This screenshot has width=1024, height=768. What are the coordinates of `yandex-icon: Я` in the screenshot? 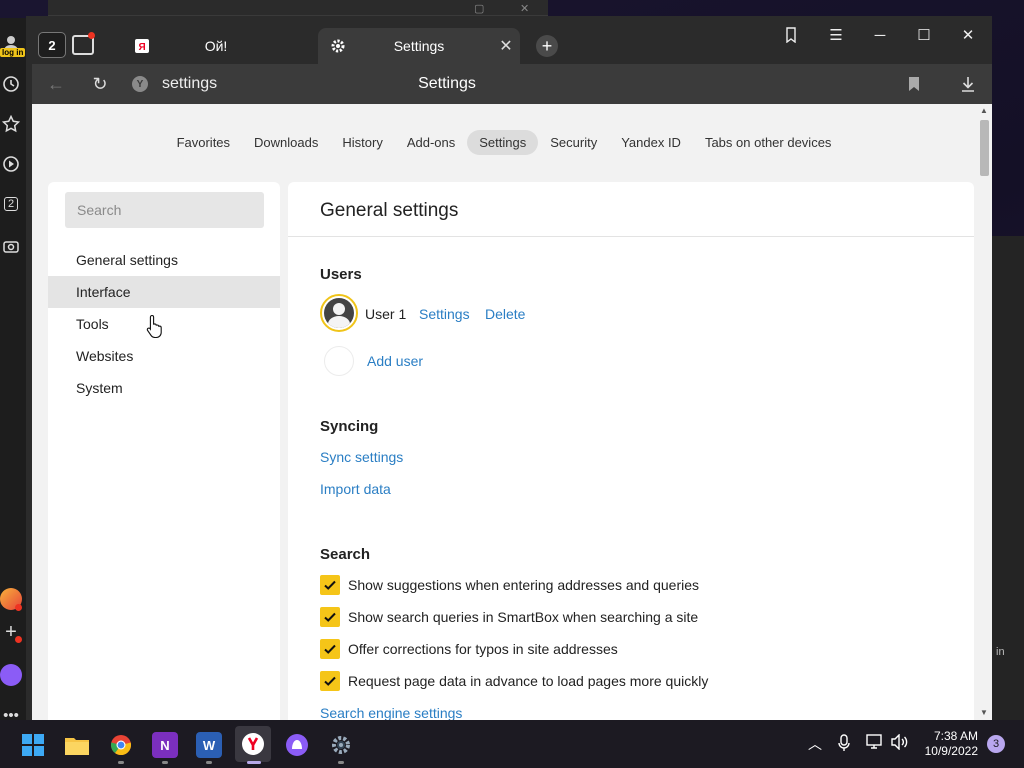 It's located at (142, 46).